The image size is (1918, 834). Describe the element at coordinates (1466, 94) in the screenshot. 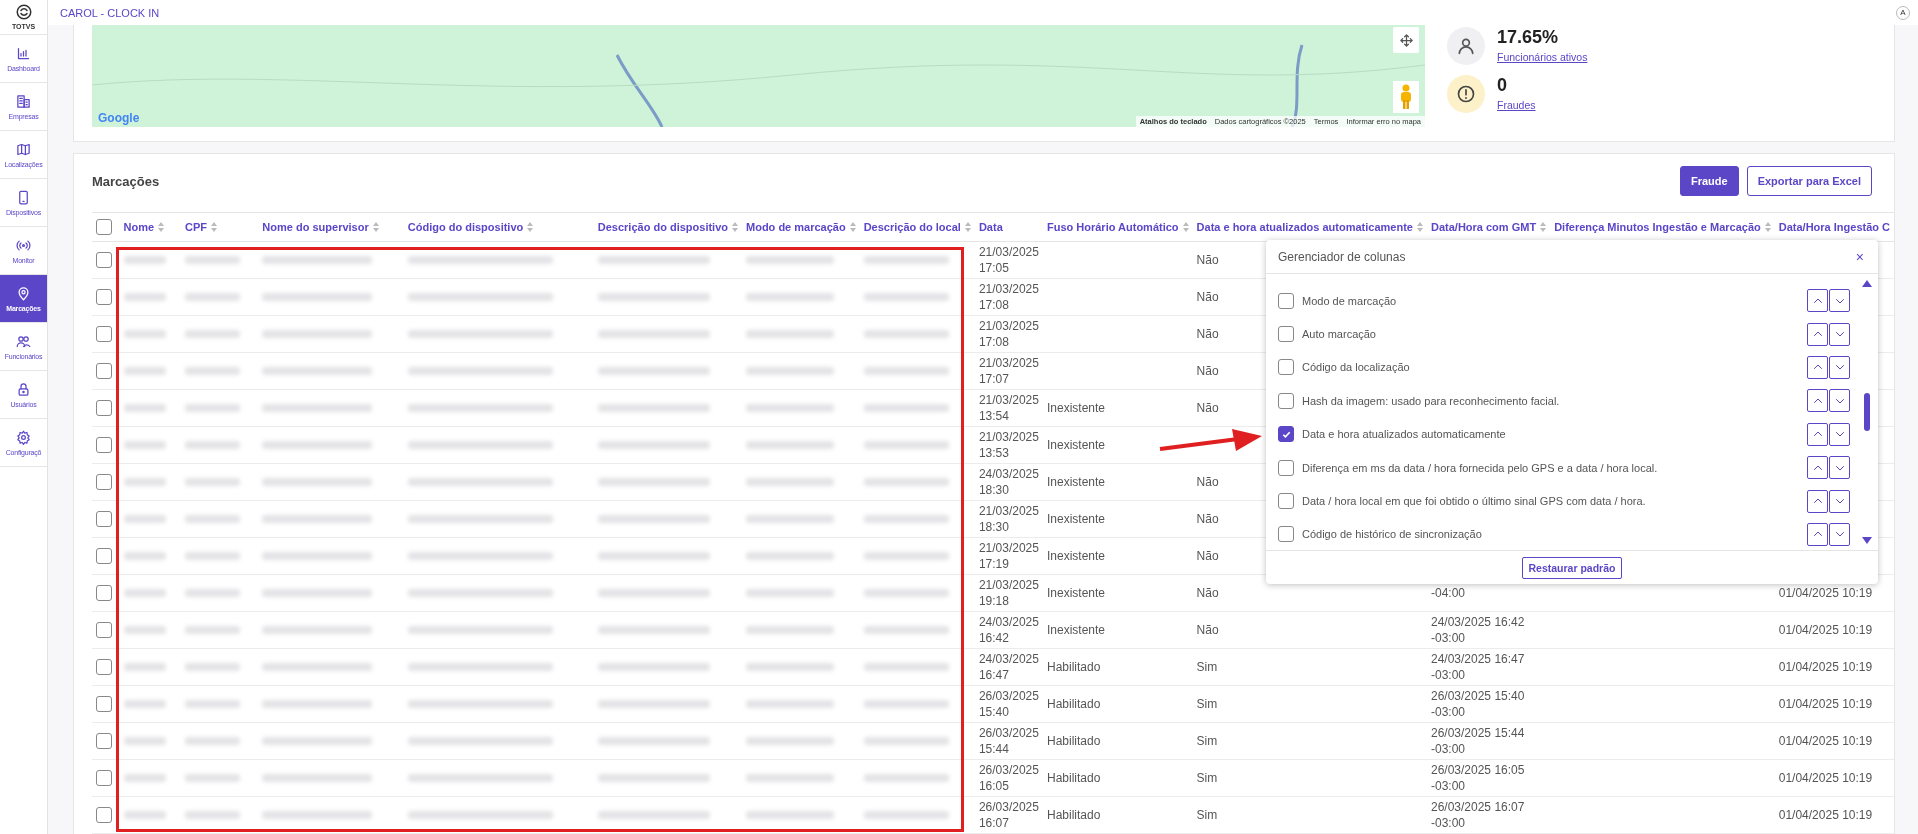

I see `warning-icon` at that location.